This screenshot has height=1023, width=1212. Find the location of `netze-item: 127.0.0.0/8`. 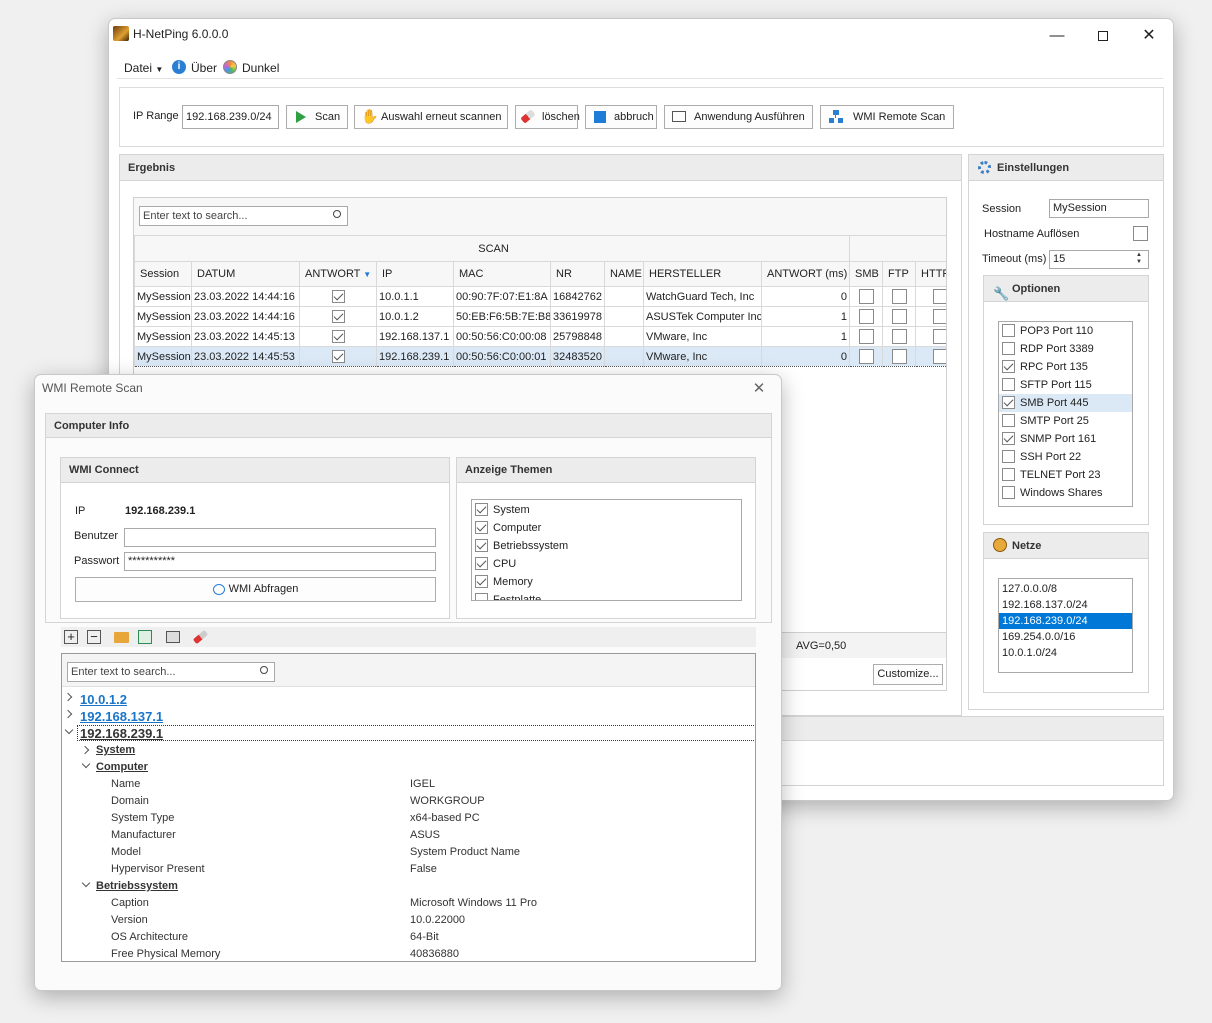

netze-item: 127.0.0.0/8 is located at coordinates (1065, 589).